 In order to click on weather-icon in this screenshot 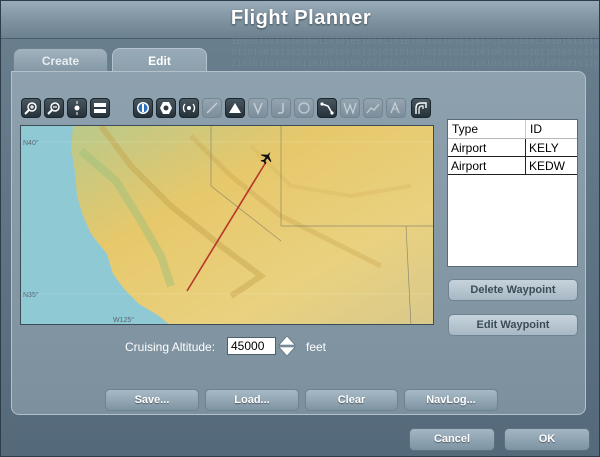, I will do `click(350, 108)`.